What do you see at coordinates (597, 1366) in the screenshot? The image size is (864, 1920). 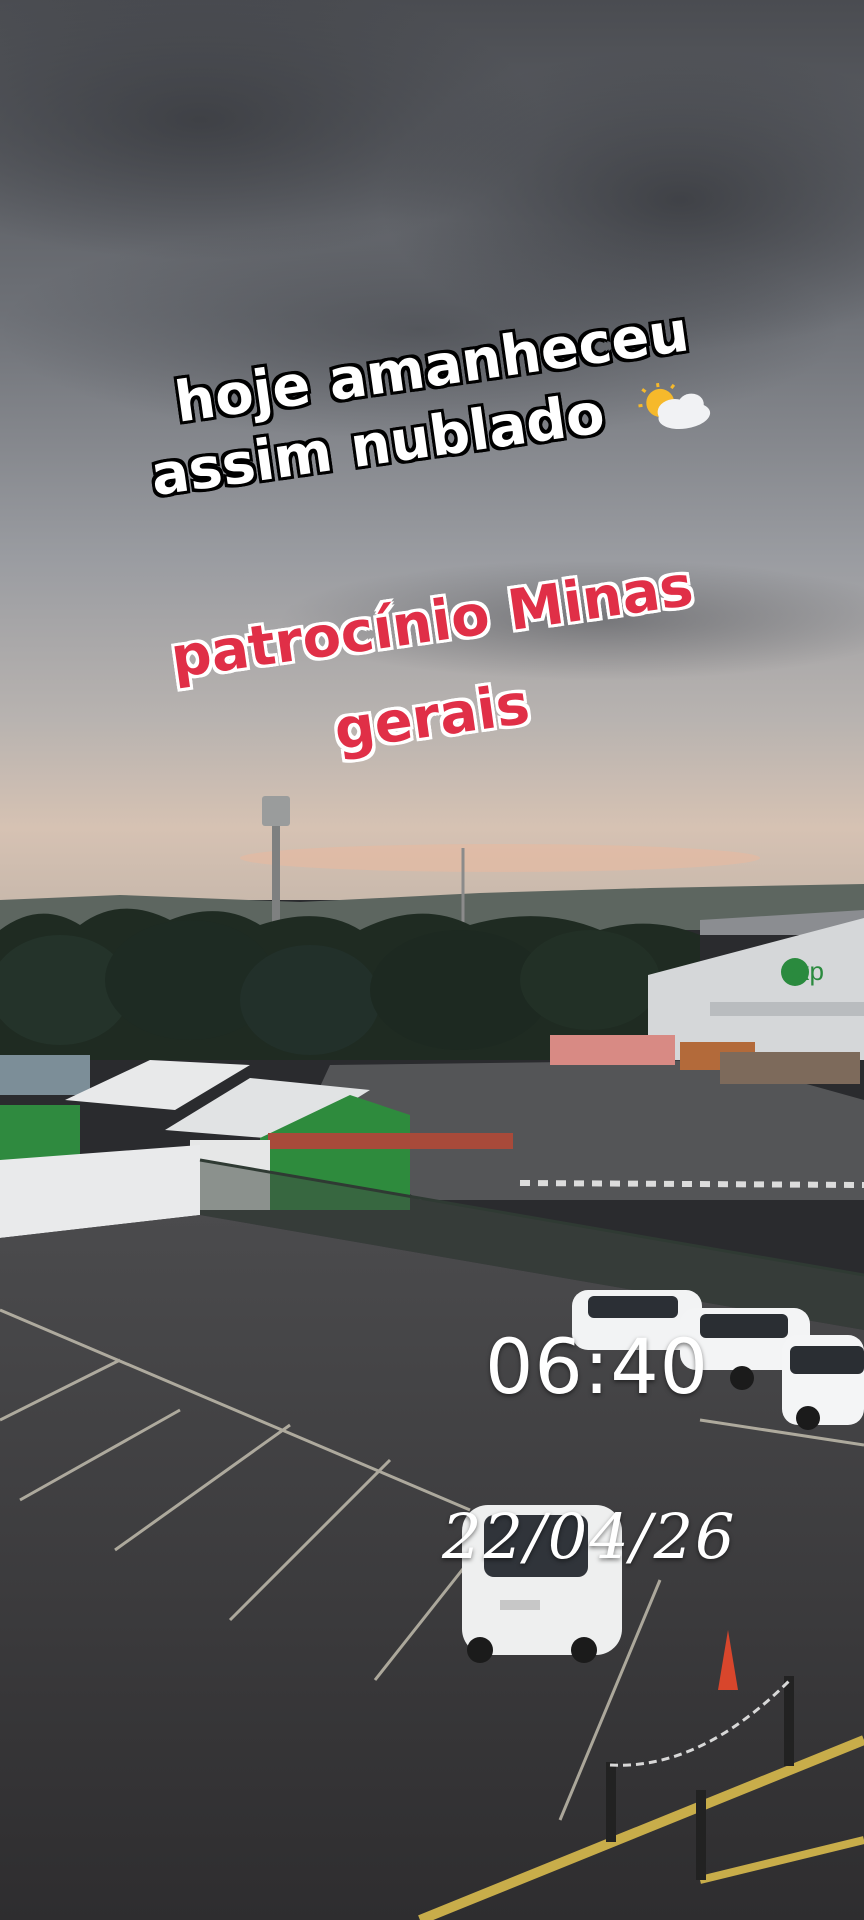 I see `timestamp-time: 06:40` at bounding box center [597, 1366].